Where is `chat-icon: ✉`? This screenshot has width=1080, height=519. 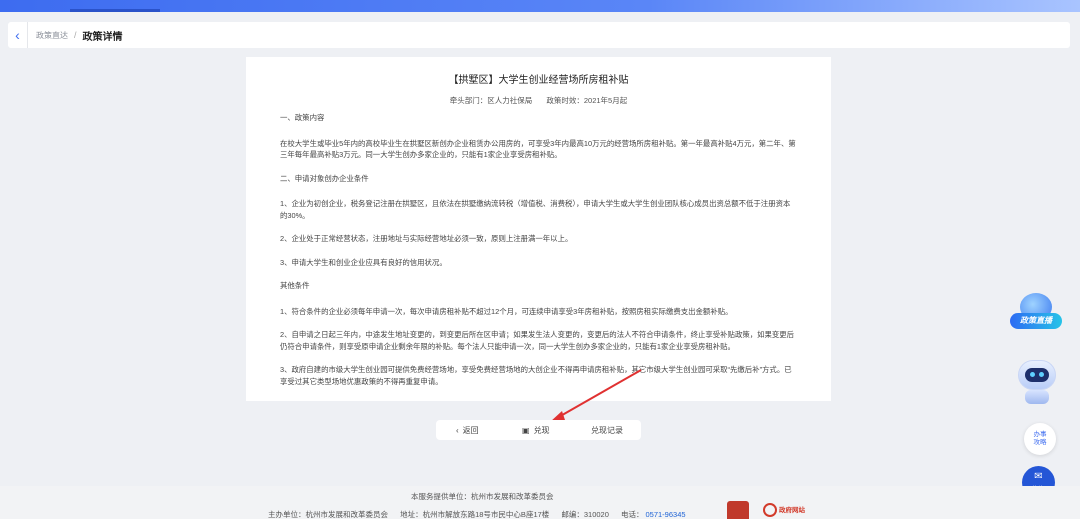 chat-icon: ✉ is located at coordinates (1038, 476).